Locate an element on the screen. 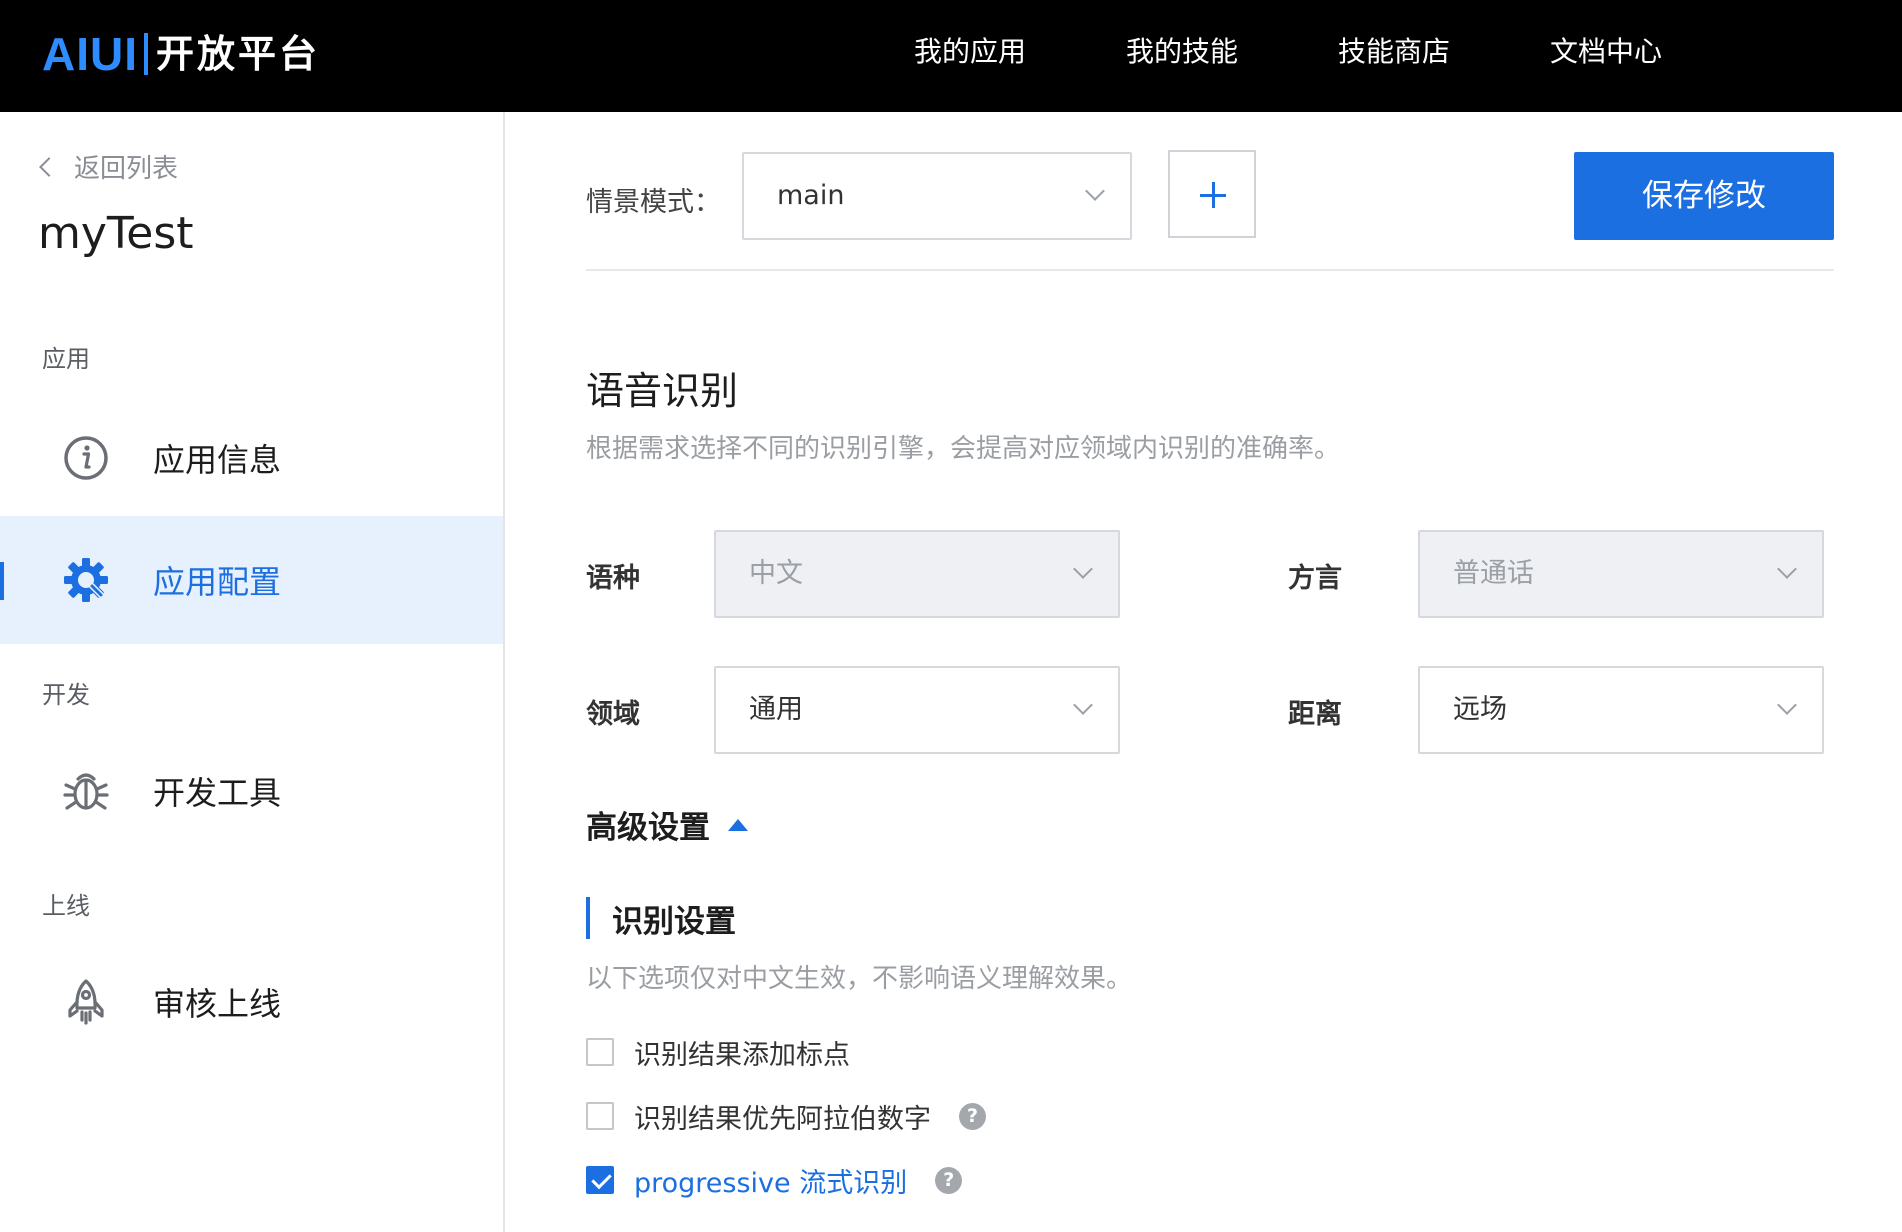 The image size is (1902, 1232). subsection-title: 识别设置 is located at coordinates (661, 918).